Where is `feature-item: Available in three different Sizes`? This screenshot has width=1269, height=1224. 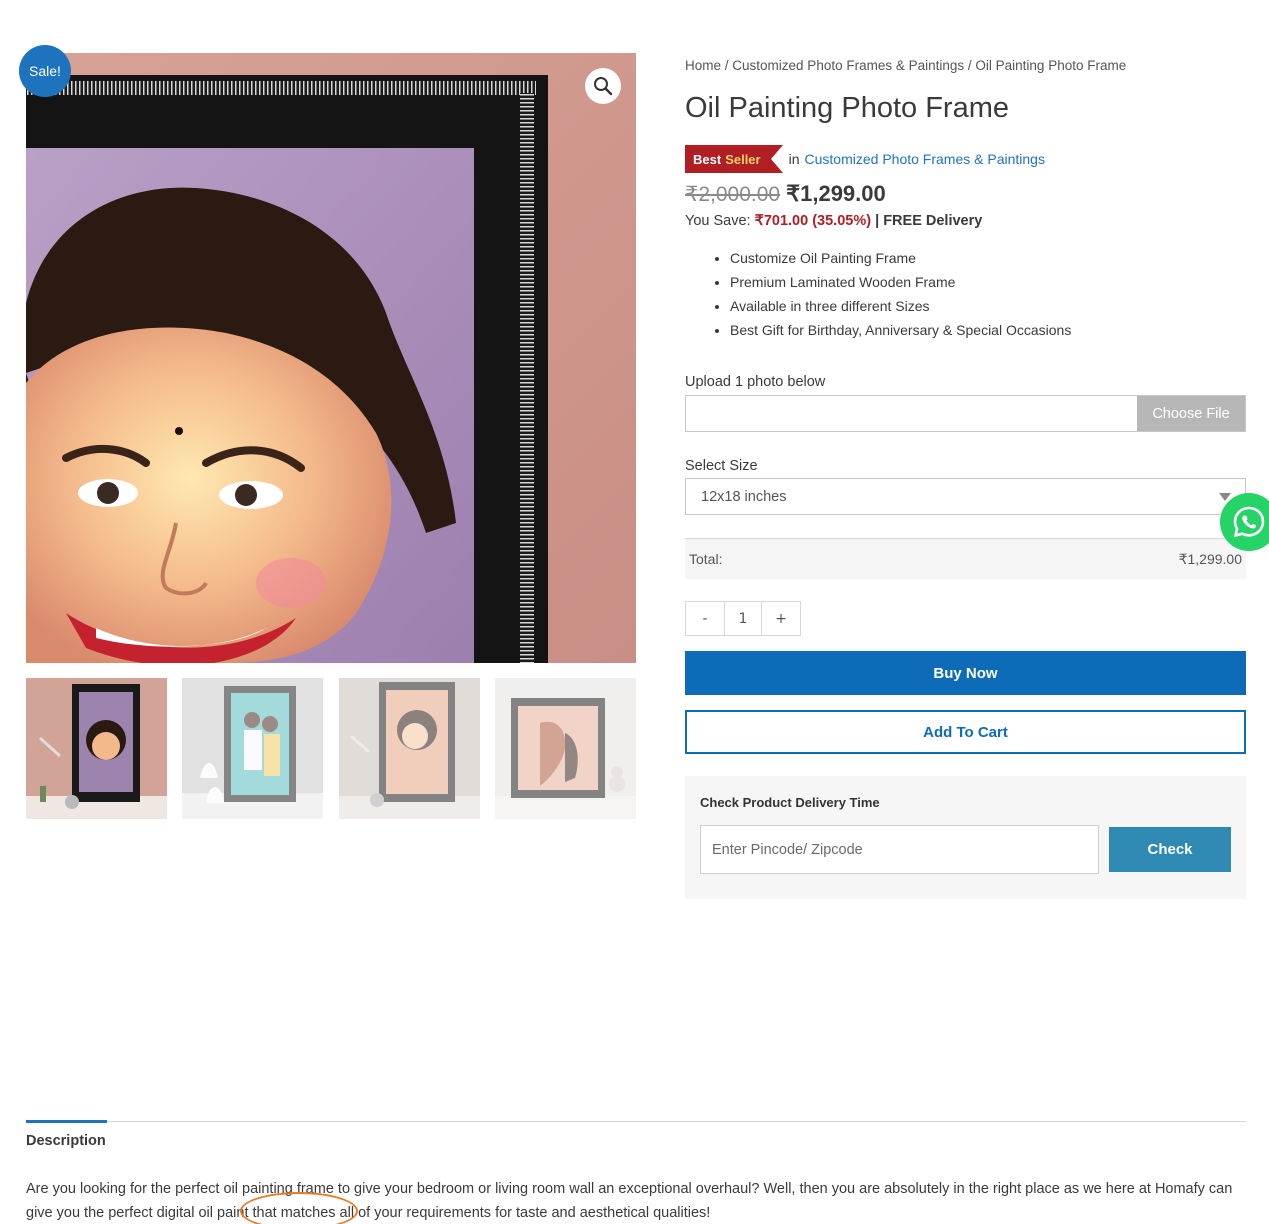 feature-item: Available in three different Sizes is located at coordinates (900, 306).